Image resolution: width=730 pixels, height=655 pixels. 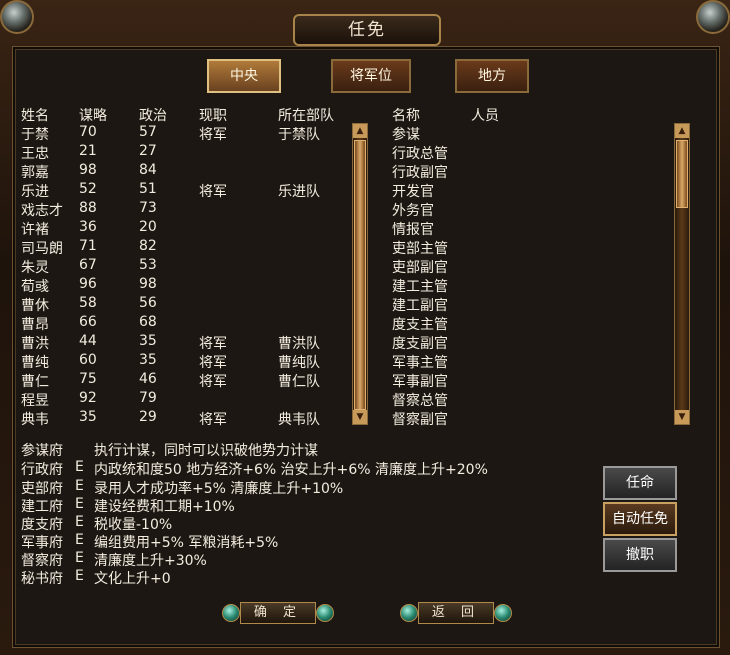 What do you see at coordinates (170, 266) in the screenshot?
I see `table-row: 朱灵 67 53` at bounding box center [170, 266].